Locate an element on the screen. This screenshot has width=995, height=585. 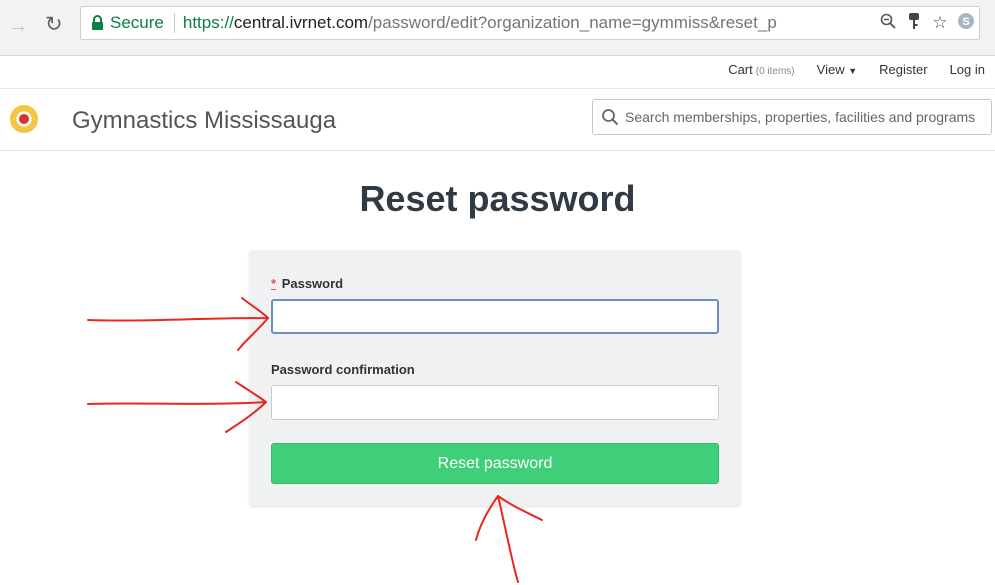
annotation-arrow-confirmation is located at coordinates (177, 407).